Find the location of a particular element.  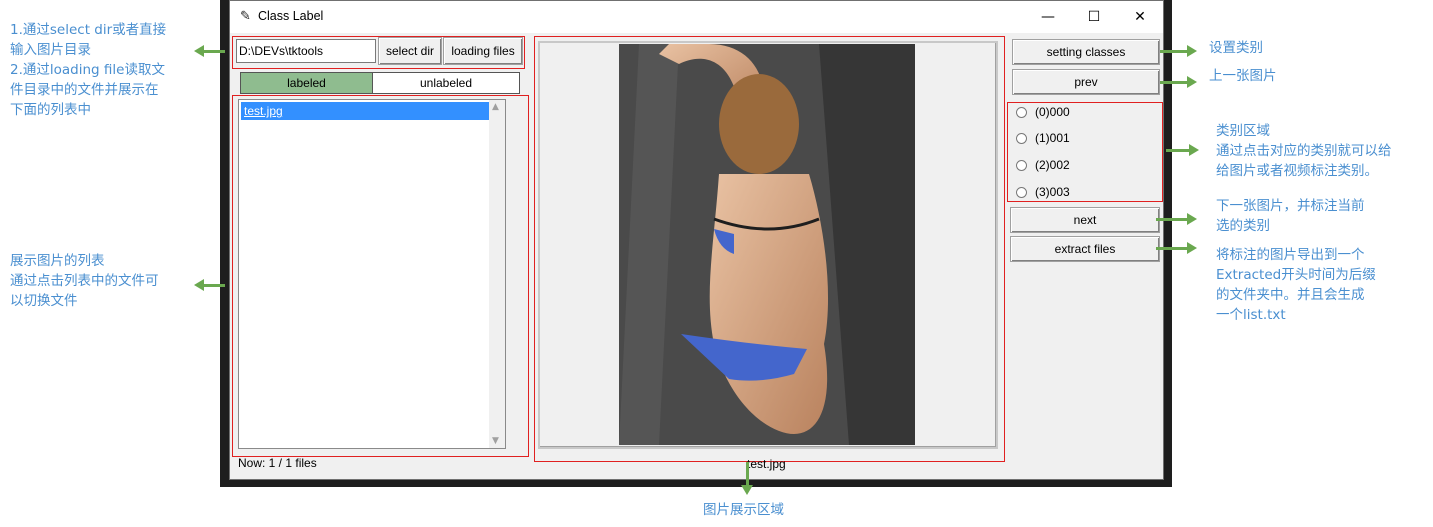

feather-icon: ✎ is located at coordinates (245, 16).